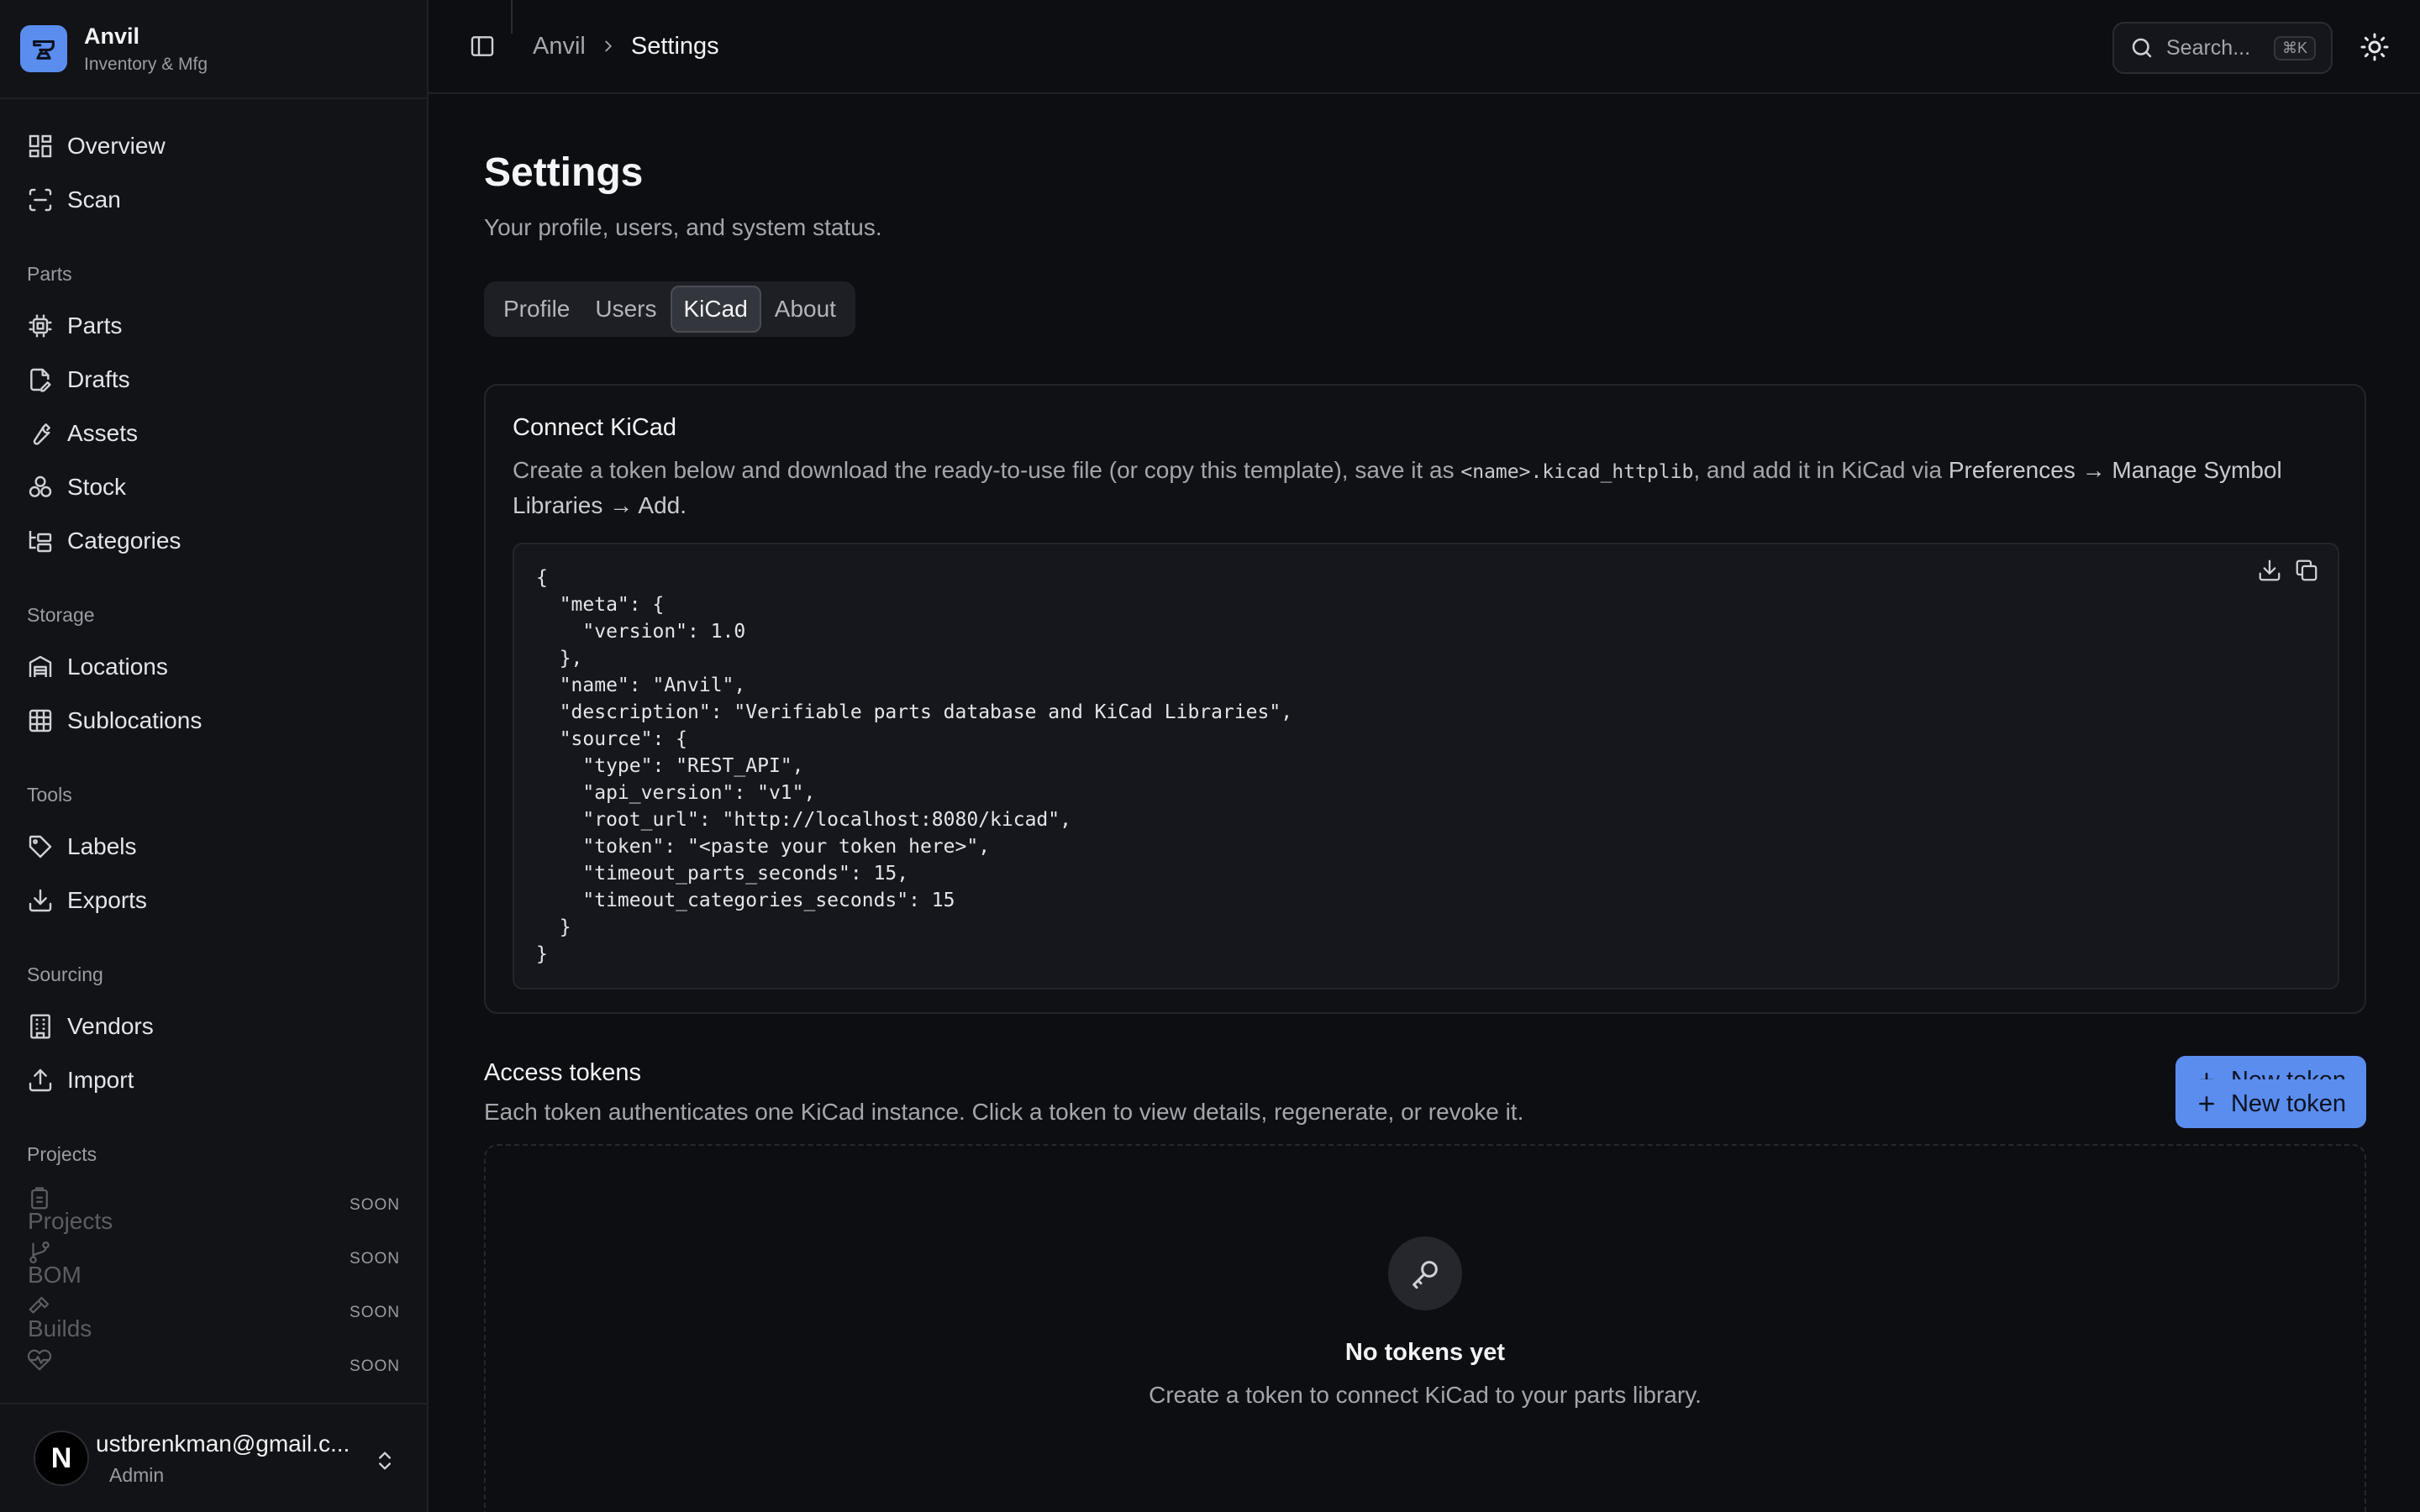 This screenshot has width=2420, height=1512. I want to click on sidebar-item-label: BOM, so click(55, 1275).